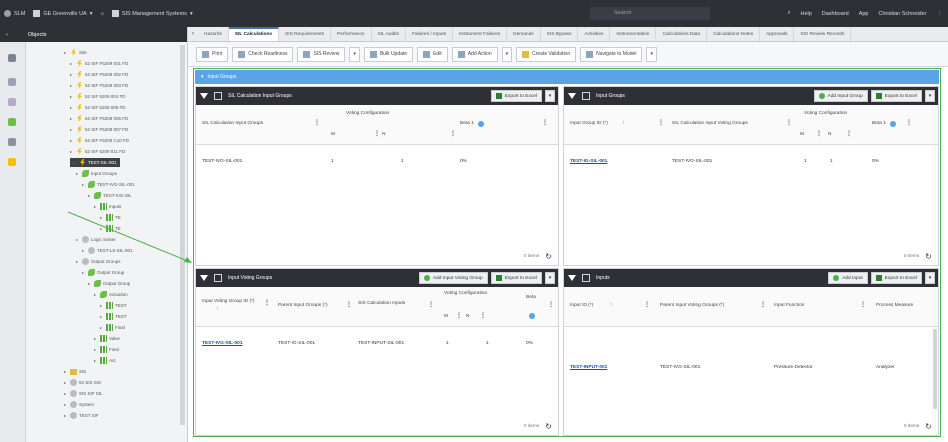 This screenshot has width=948, height=442. What do you see at coordinates (182, 235) in the screenshot?
I see `tree-scrollbar` at bounding box center [182, 235].